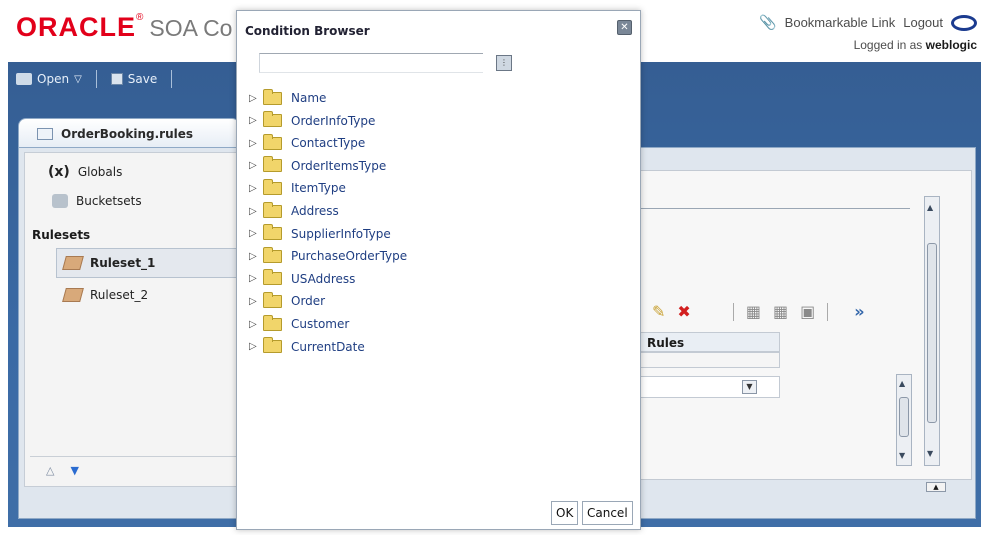  I want to click on header-links: 📎 Bookmarkable Link Logout, so click(868, 22).